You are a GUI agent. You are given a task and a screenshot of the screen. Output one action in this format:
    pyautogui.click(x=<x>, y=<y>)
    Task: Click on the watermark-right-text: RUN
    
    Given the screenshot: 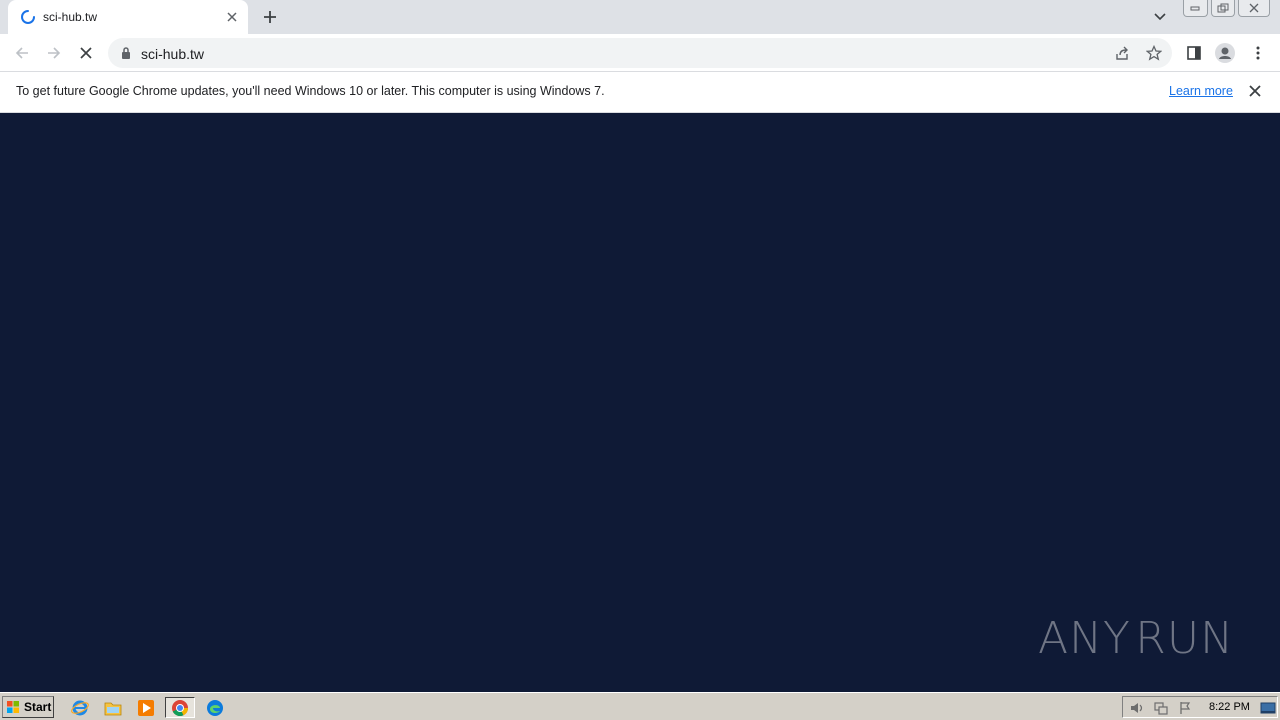 What is the action you would take?
    pyautogui.click(x=1184, y=638)
    